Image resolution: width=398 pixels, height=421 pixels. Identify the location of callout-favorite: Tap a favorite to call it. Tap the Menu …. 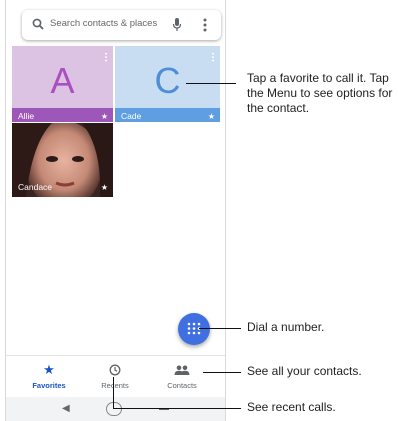
(320, 93).